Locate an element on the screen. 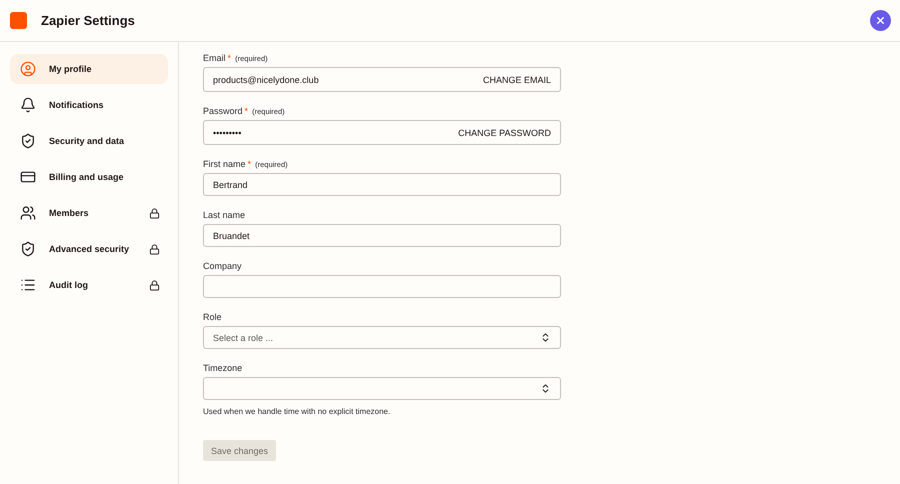 This screenshot has width=900, height=484. field-label: Role is located at coordinates (213, 317).